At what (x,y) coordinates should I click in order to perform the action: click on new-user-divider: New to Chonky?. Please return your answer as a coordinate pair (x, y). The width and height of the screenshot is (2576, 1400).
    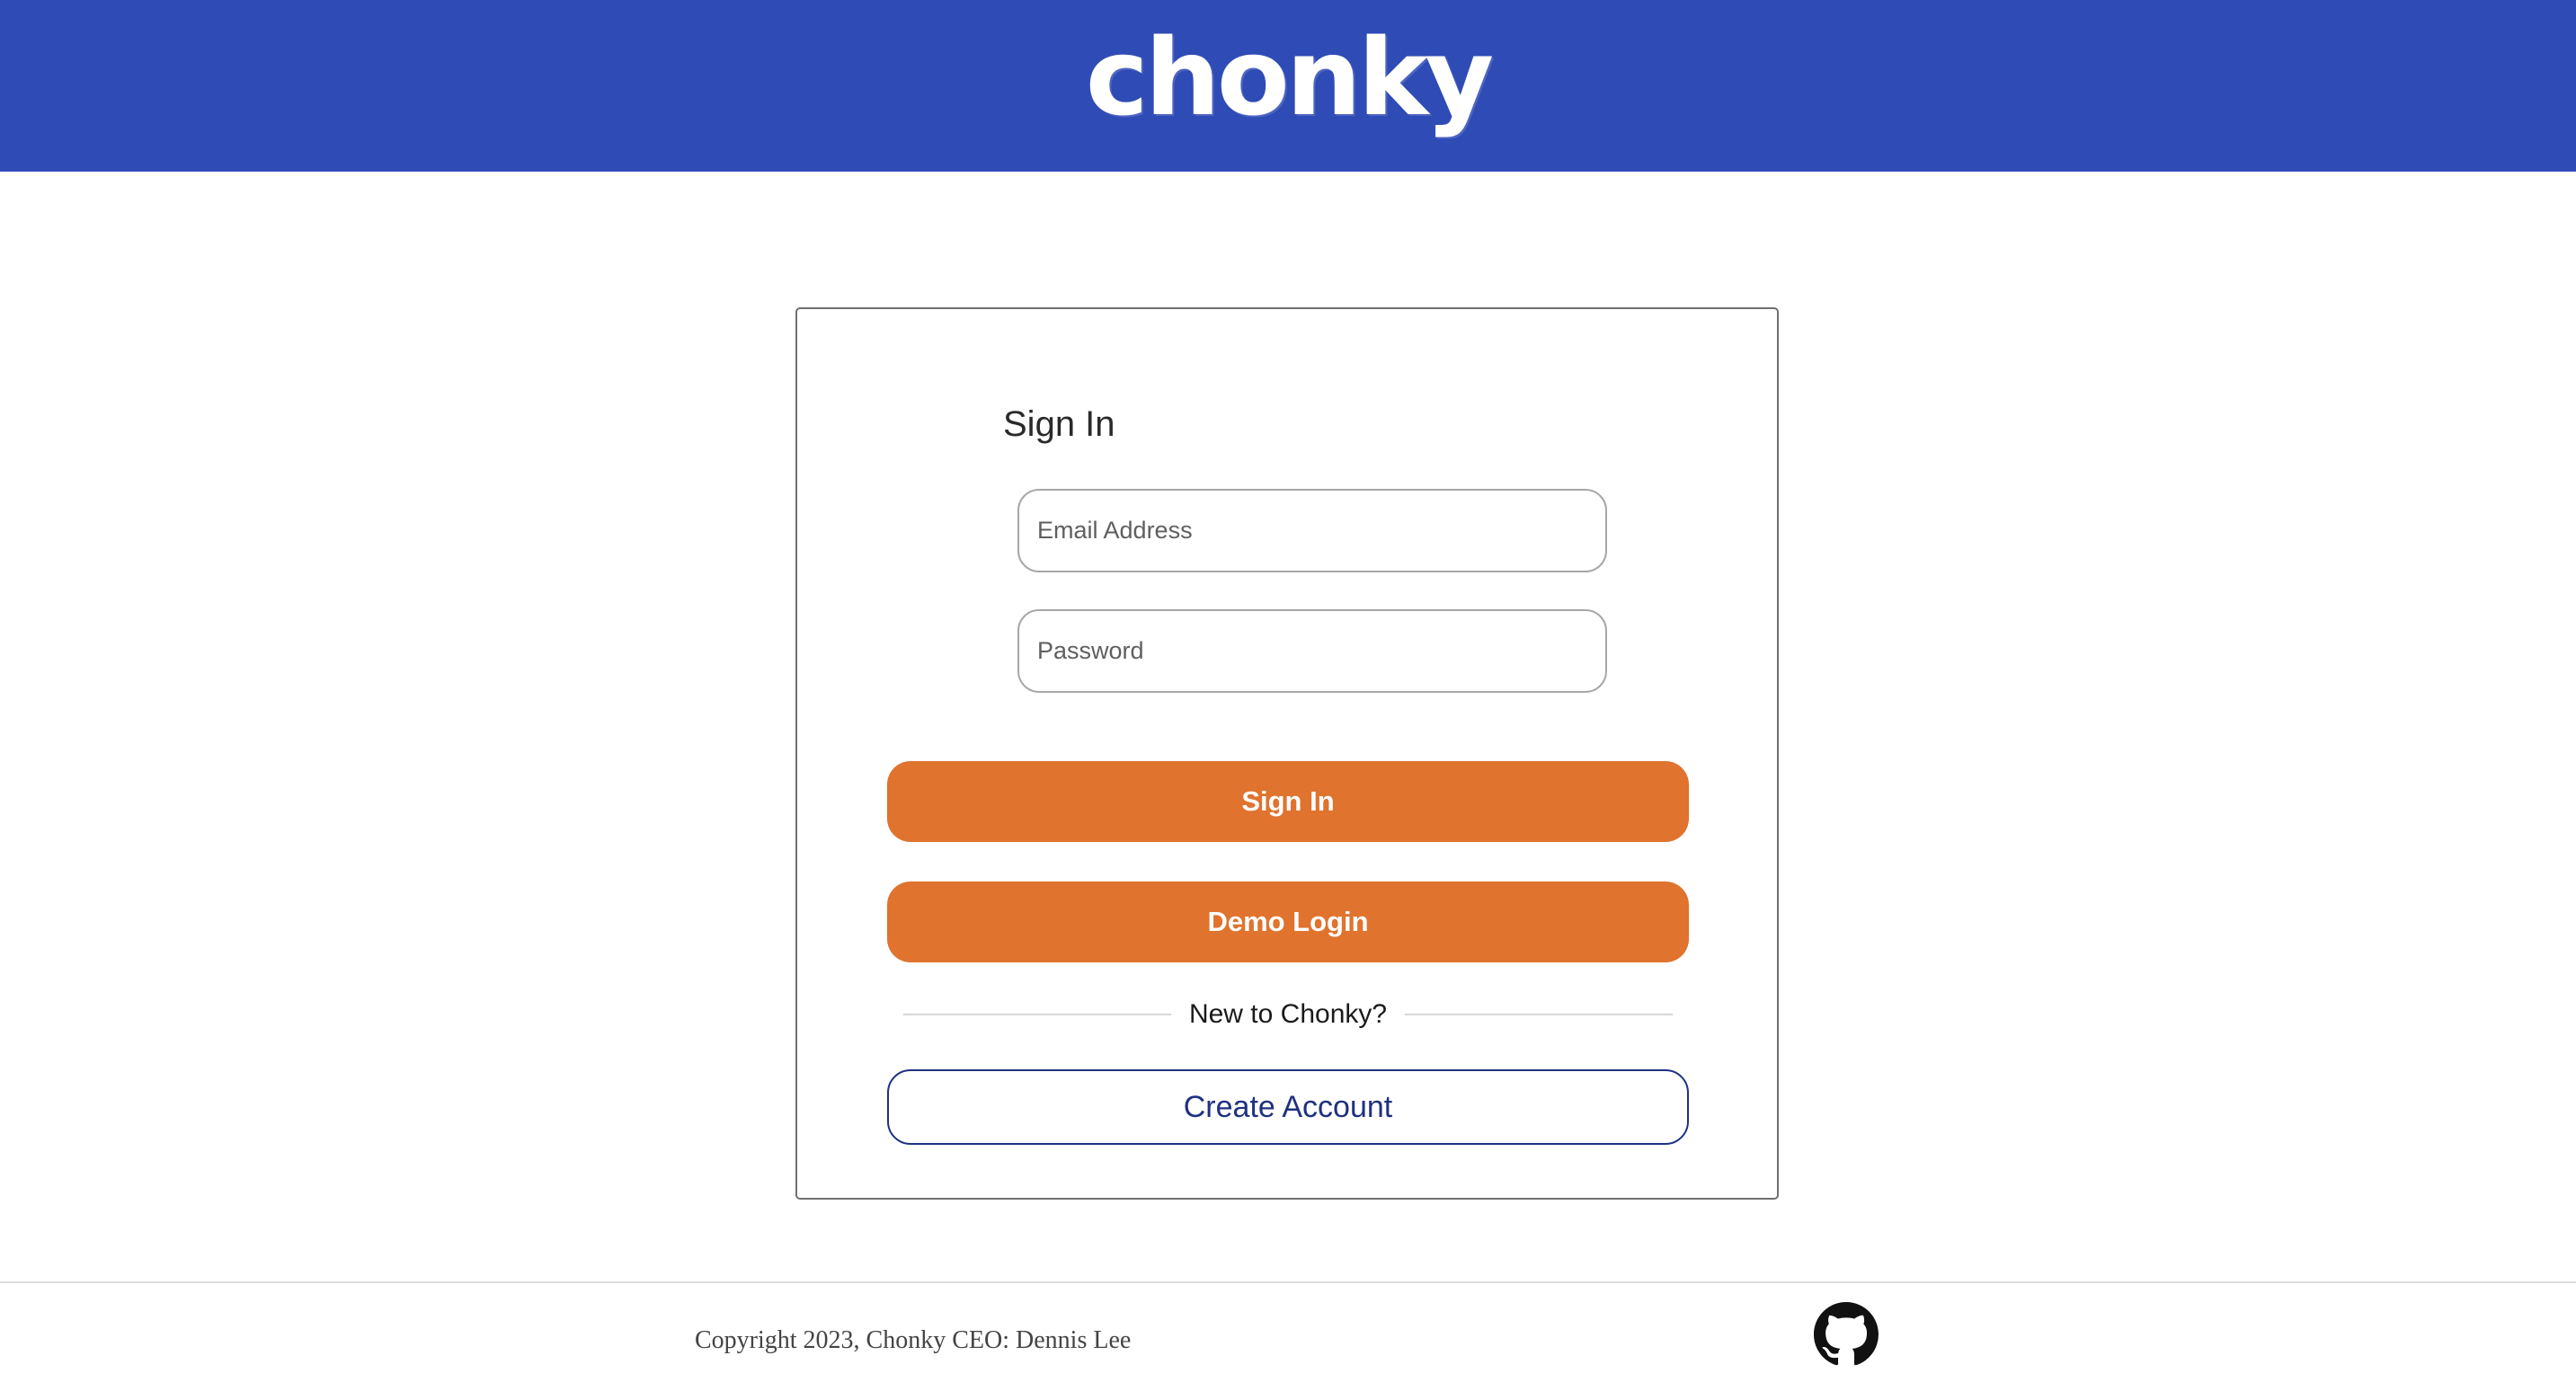
    Looking at the image, I should click on (1288, 1014).